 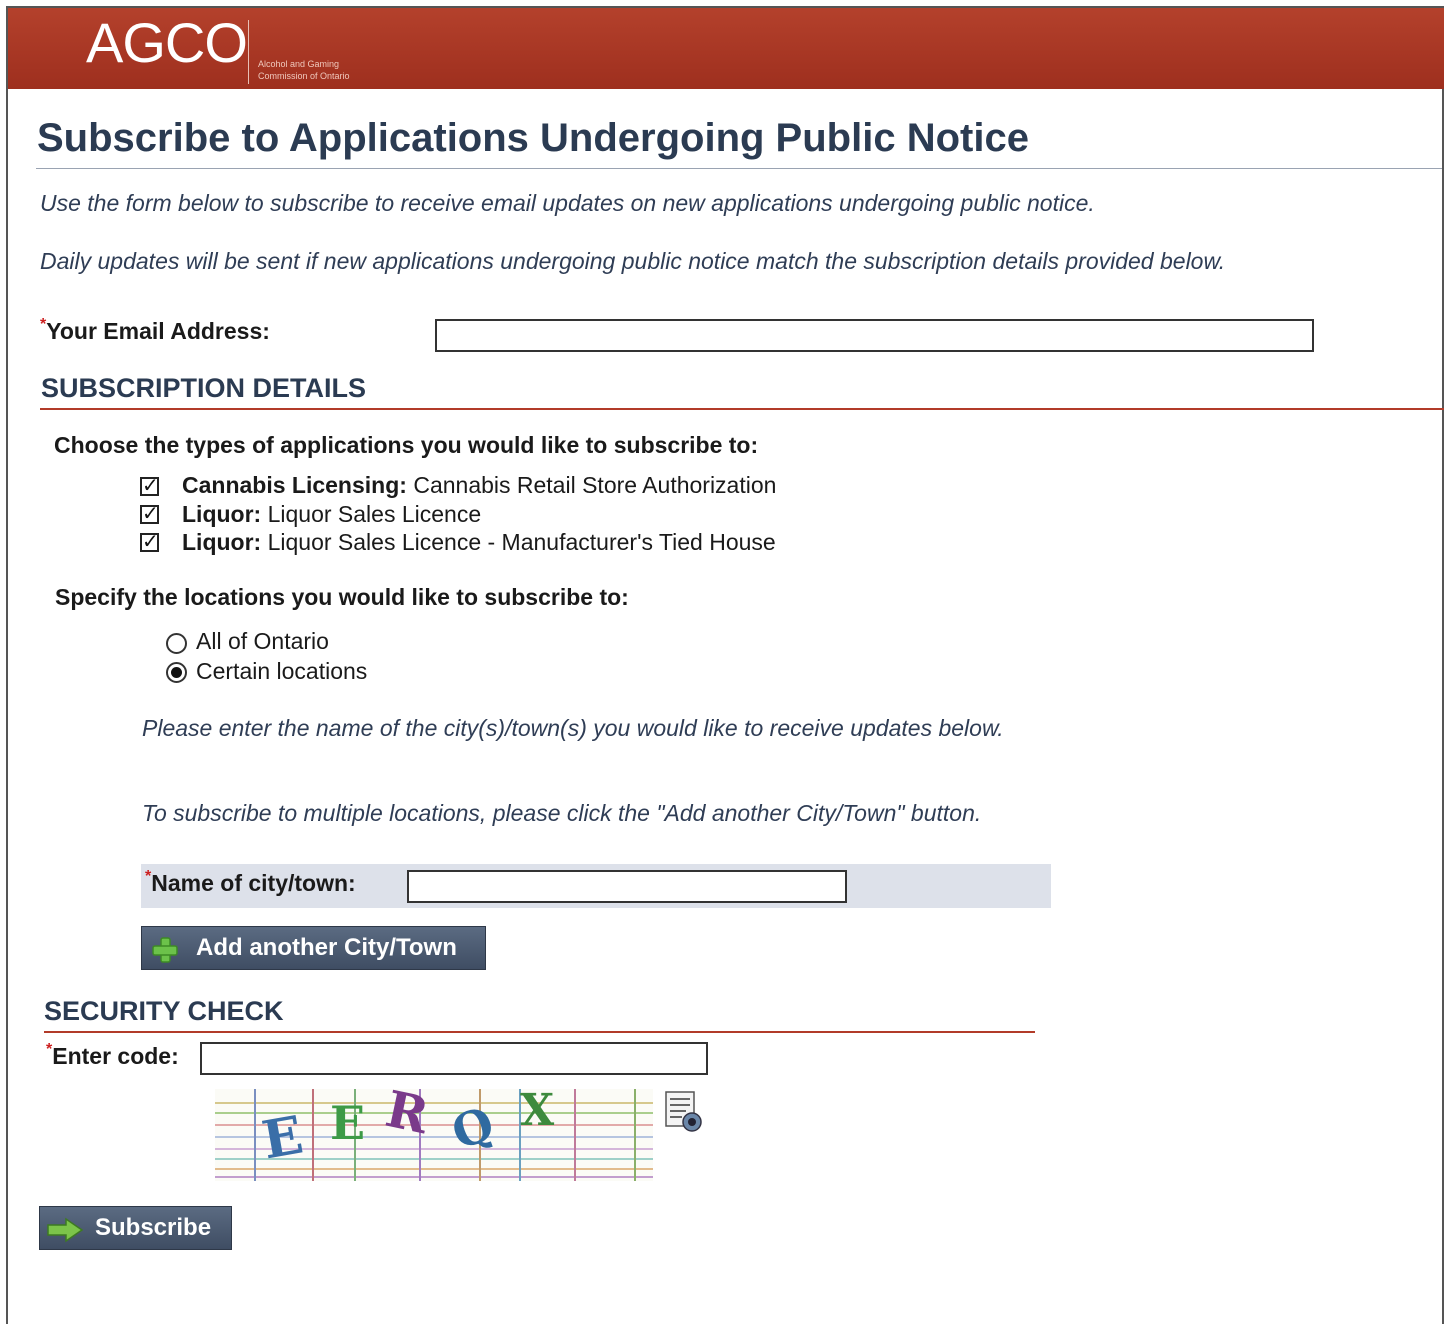 What do you see at coordinates (165, 950) in the screenshot?
I see `plus-icon` at bounding box center [165, 950].